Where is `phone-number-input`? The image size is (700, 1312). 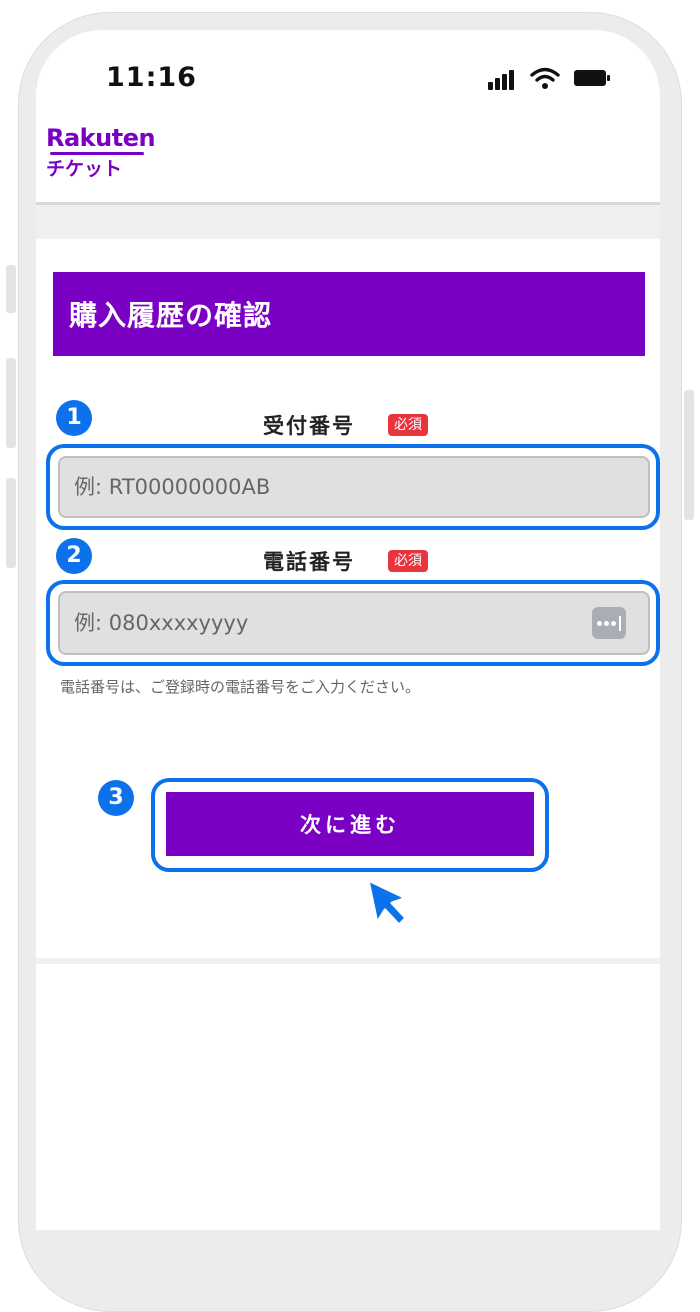 phone-number-input is located at coordinates (354, 623).